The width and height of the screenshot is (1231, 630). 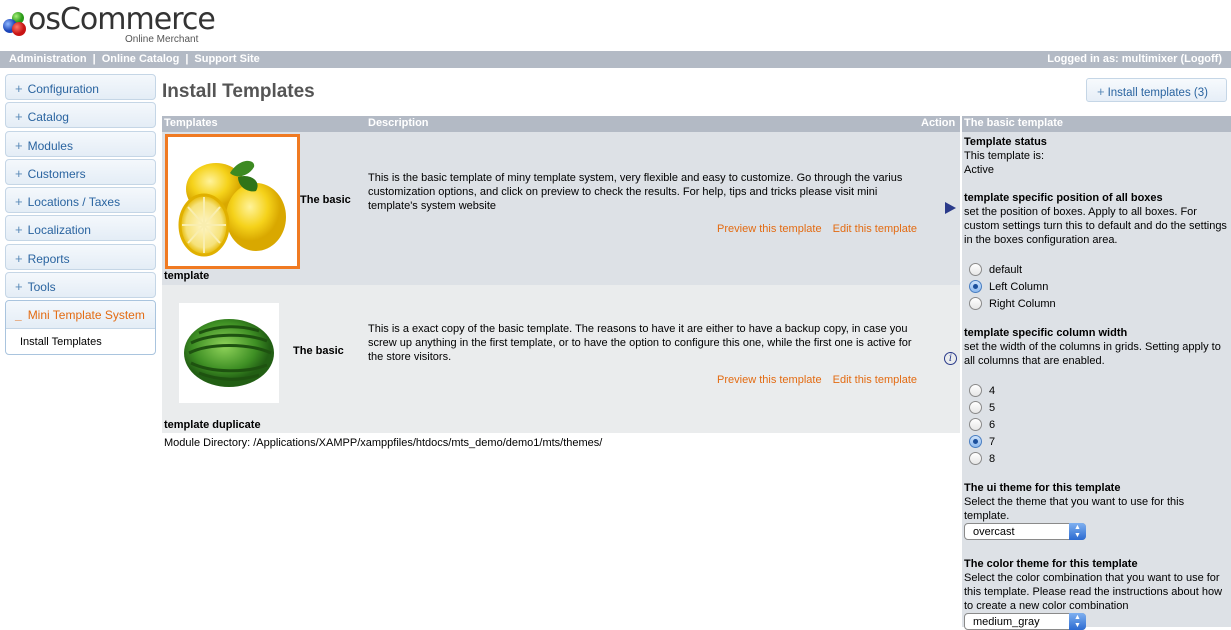 What do you see at coordinates (1025, 621) in the screenshot?
I see `color-theme-select: medium_gray ▲ ▼` at bounding box center [1025, 621].